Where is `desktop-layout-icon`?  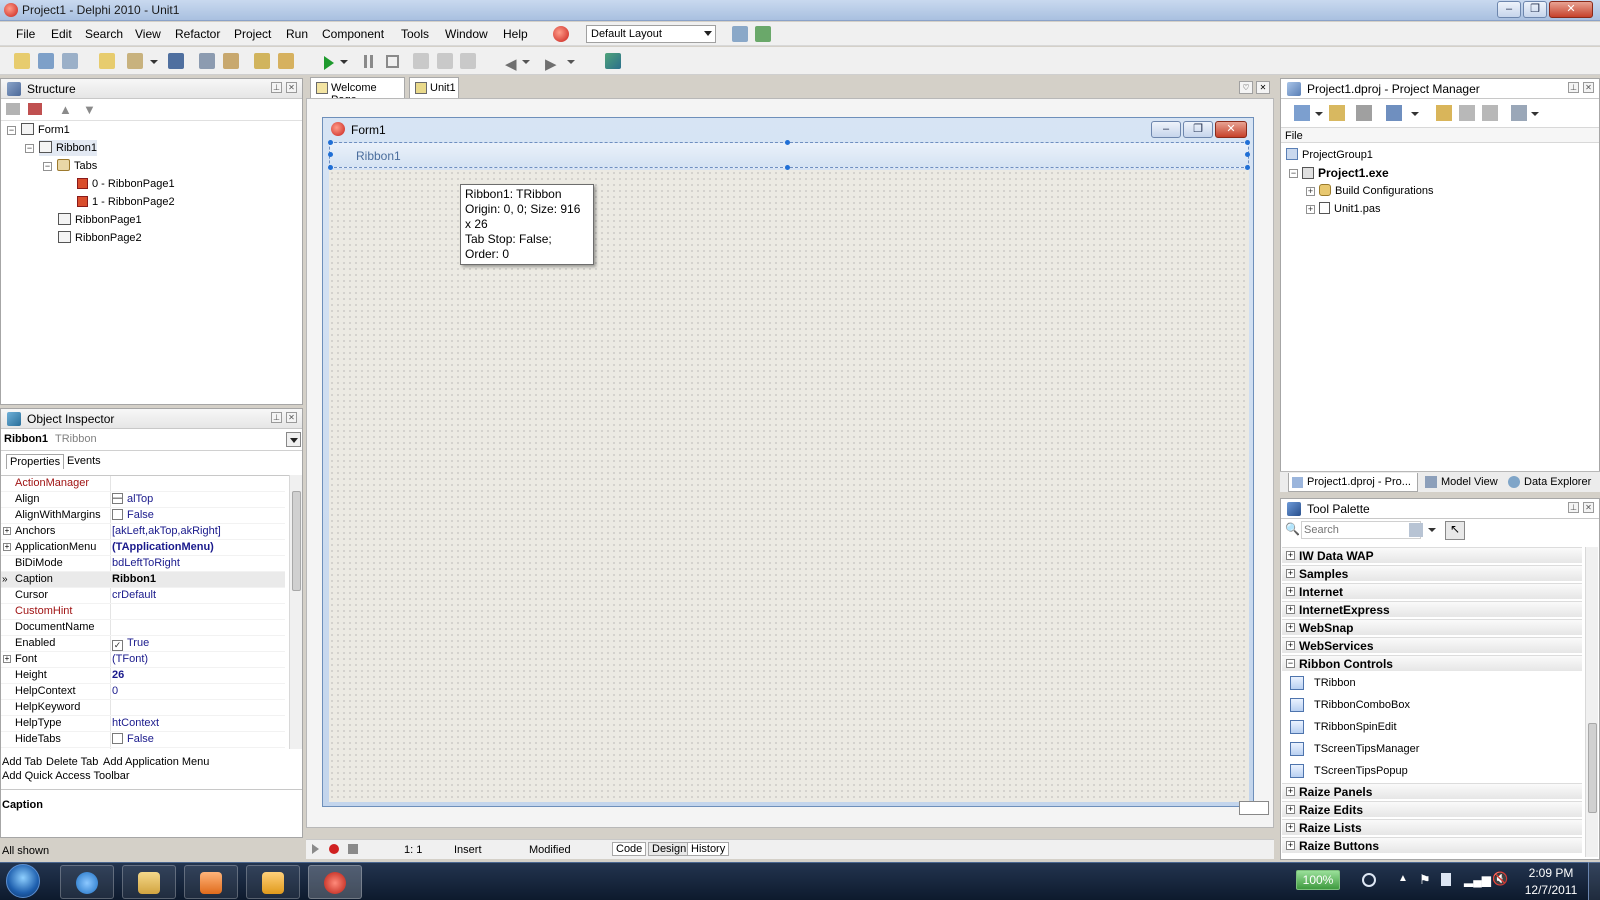
desktop-layout-icon is located at coordinates (561, 34).